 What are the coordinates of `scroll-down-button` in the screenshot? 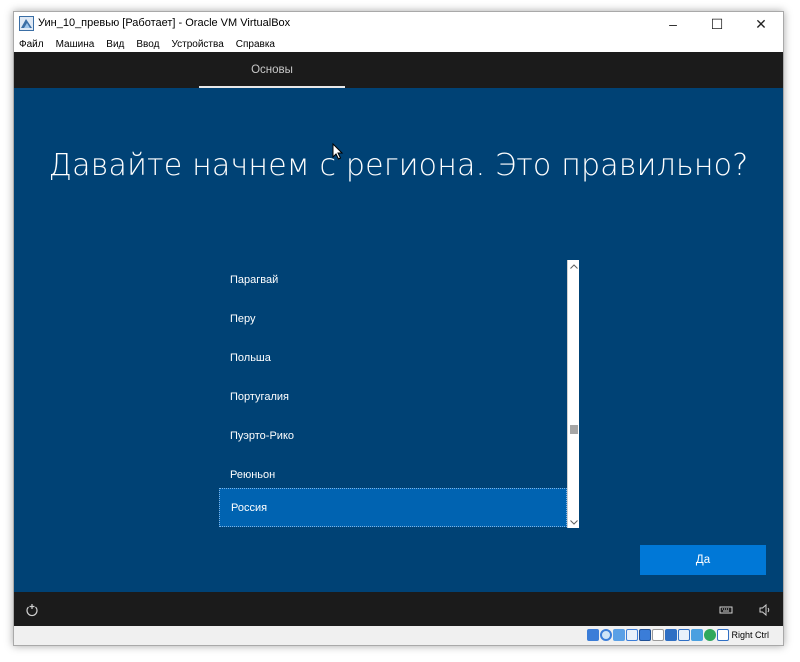 It's located at (573, 522).